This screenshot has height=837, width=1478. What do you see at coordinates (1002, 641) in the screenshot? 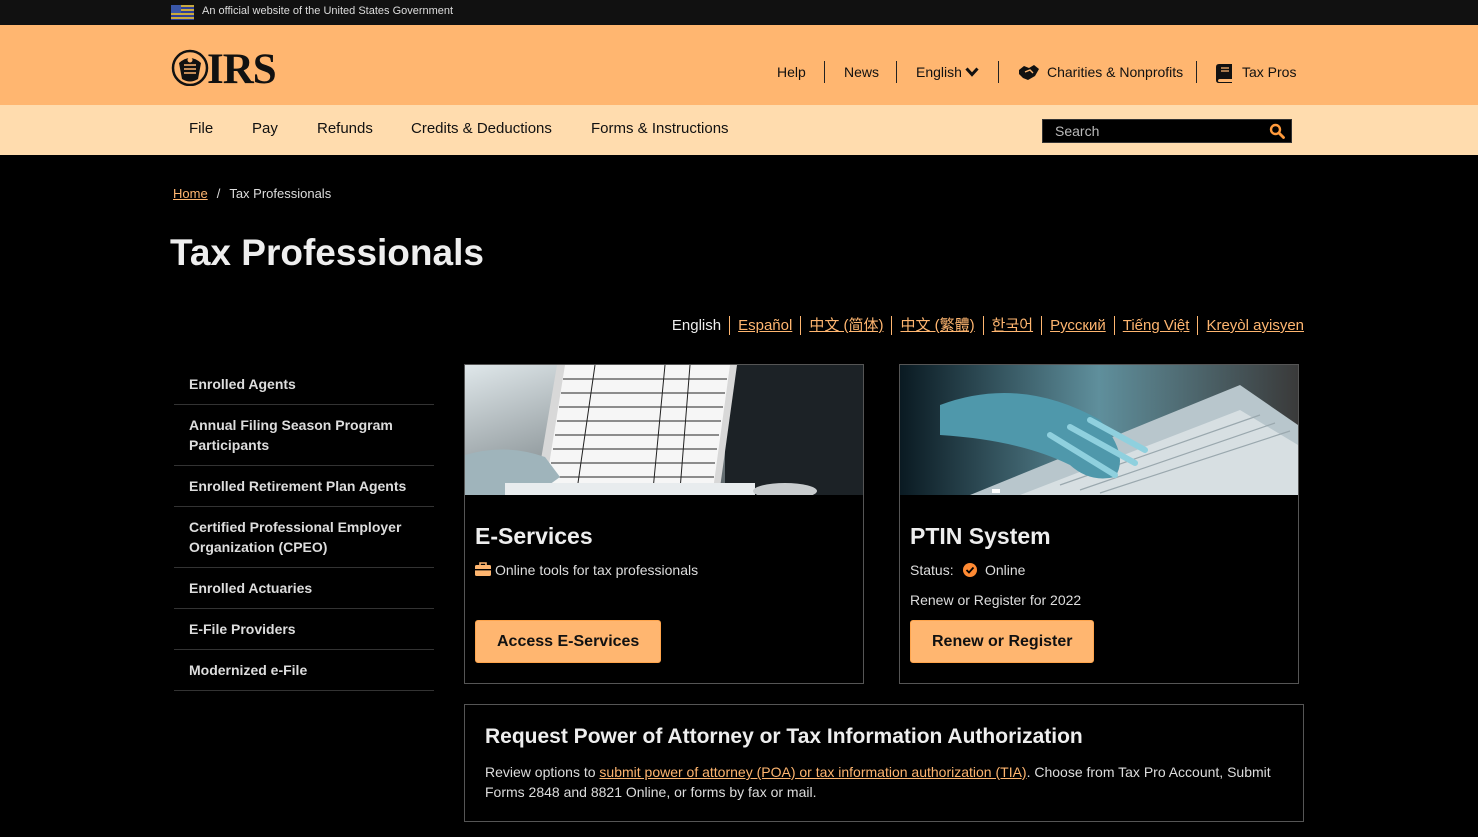
I see `renew-or-register-button: Renew or Register` at bounding box center [1002, 641].